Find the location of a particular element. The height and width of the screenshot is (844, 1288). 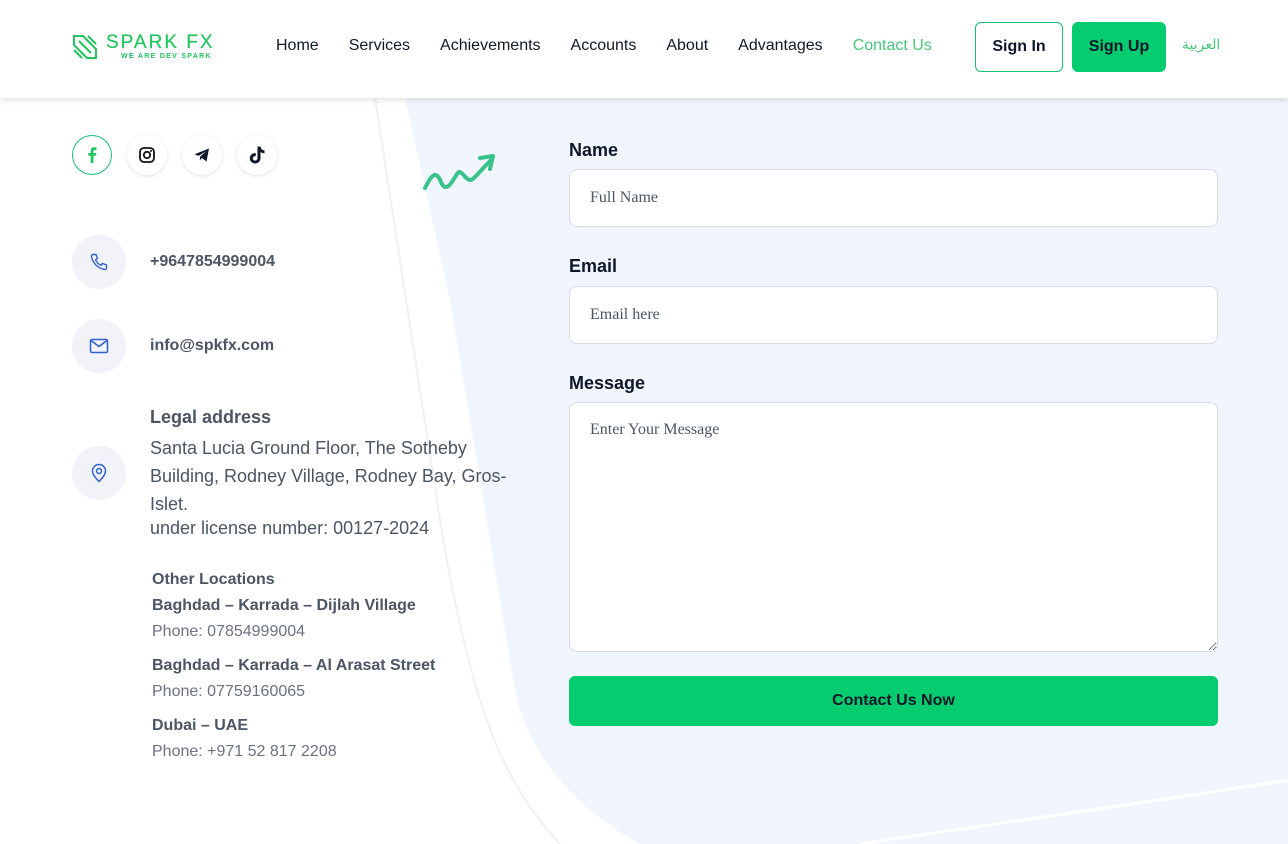

phone-icon is located at coordinates (99, 262).